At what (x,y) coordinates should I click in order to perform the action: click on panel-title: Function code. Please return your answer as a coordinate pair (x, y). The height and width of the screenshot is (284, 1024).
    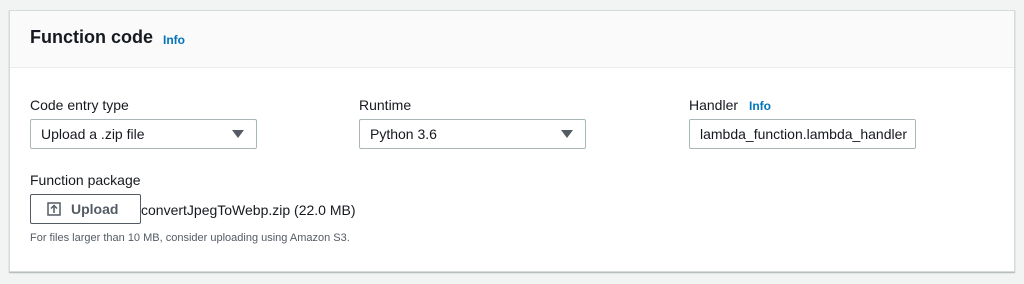
    Looking at the image, I should click on (91, 37).